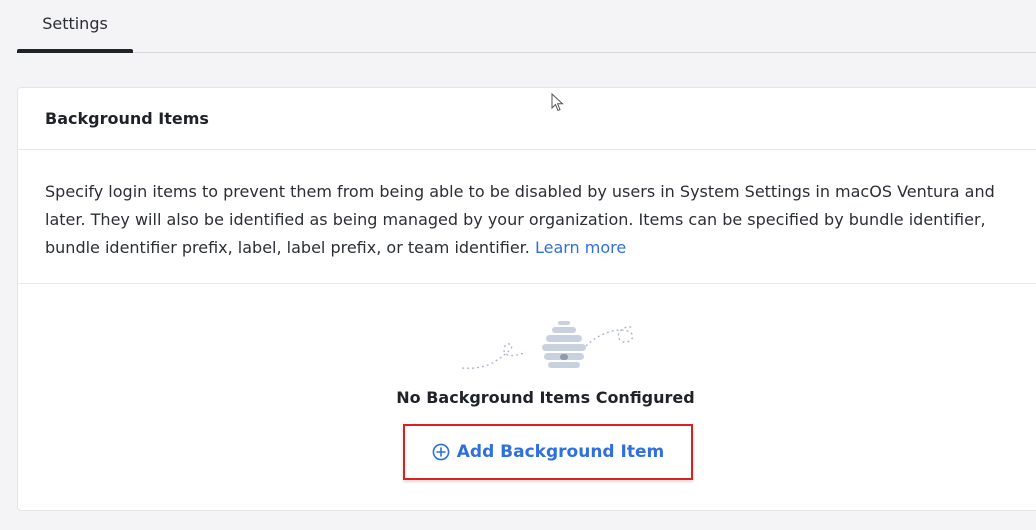 This screenshot has height=530, width=1036. I want to click on plus-circle-icon, so click(441, 452).